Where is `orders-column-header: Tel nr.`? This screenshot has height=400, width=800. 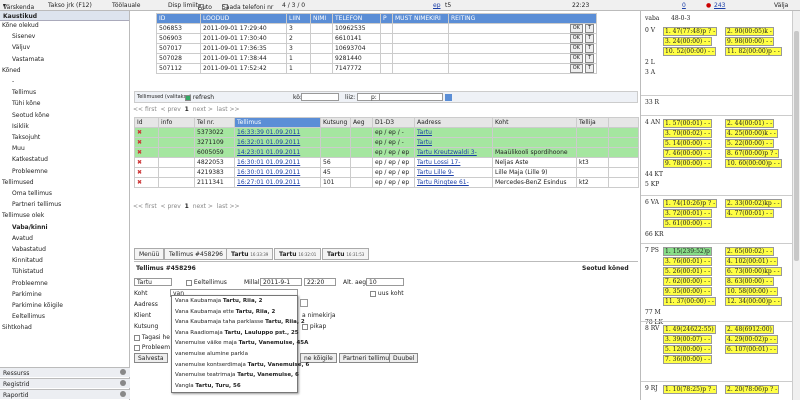 orders-column-header: Tel nr. is located at coordinates (214, 122).